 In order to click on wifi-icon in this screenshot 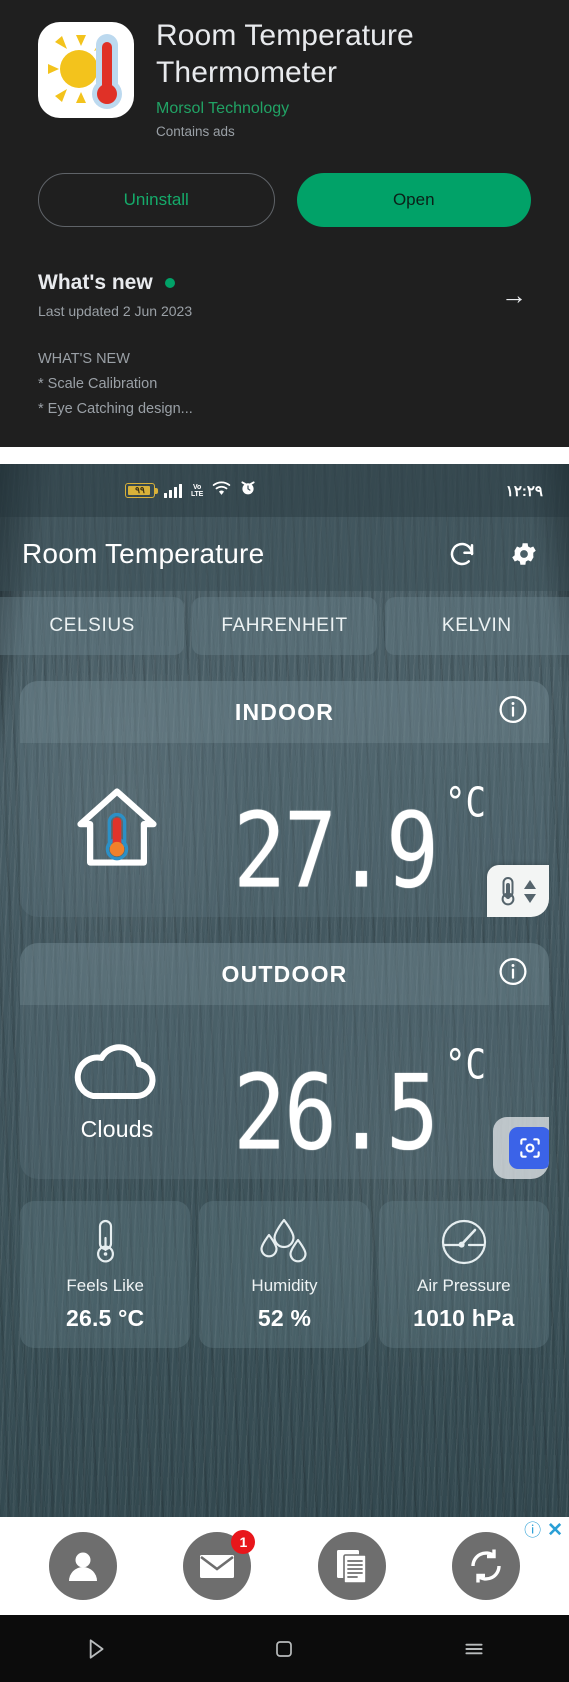, I will do `click(221, 490)`.